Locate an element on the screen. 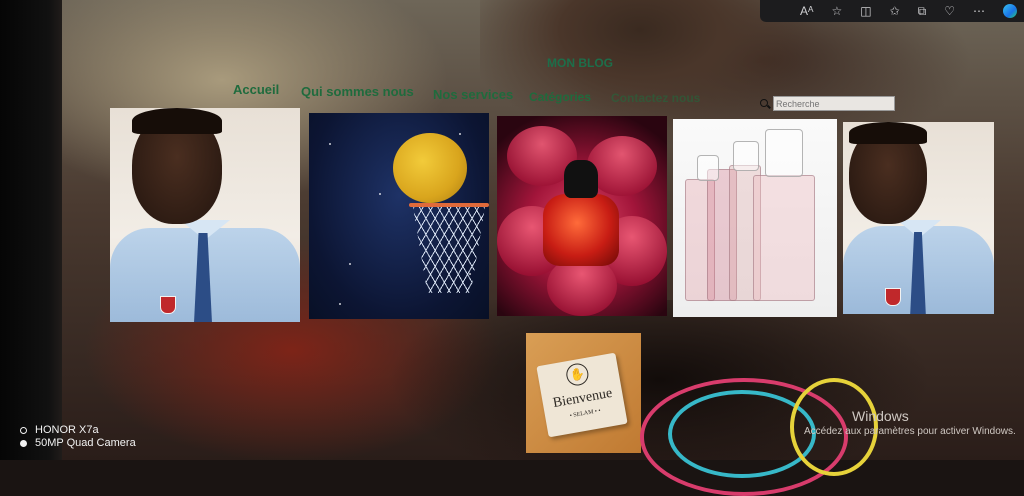 Image resolution: width=1024 pixels, height=496 pixels. windows-activation-title: Windows is located at coordinates (880, 416).